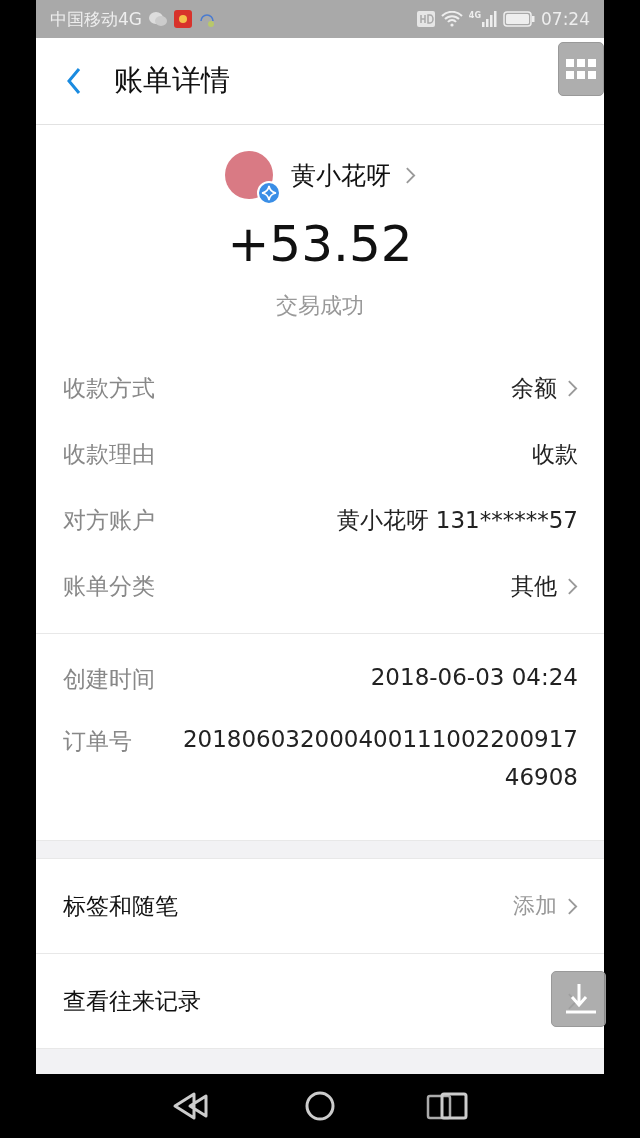 This screenshot has width=640, height=1138. Describe the element at coordinates (457, 520) in the screenshot. I see `row-value: 黄小花呀 131******57` at that location.